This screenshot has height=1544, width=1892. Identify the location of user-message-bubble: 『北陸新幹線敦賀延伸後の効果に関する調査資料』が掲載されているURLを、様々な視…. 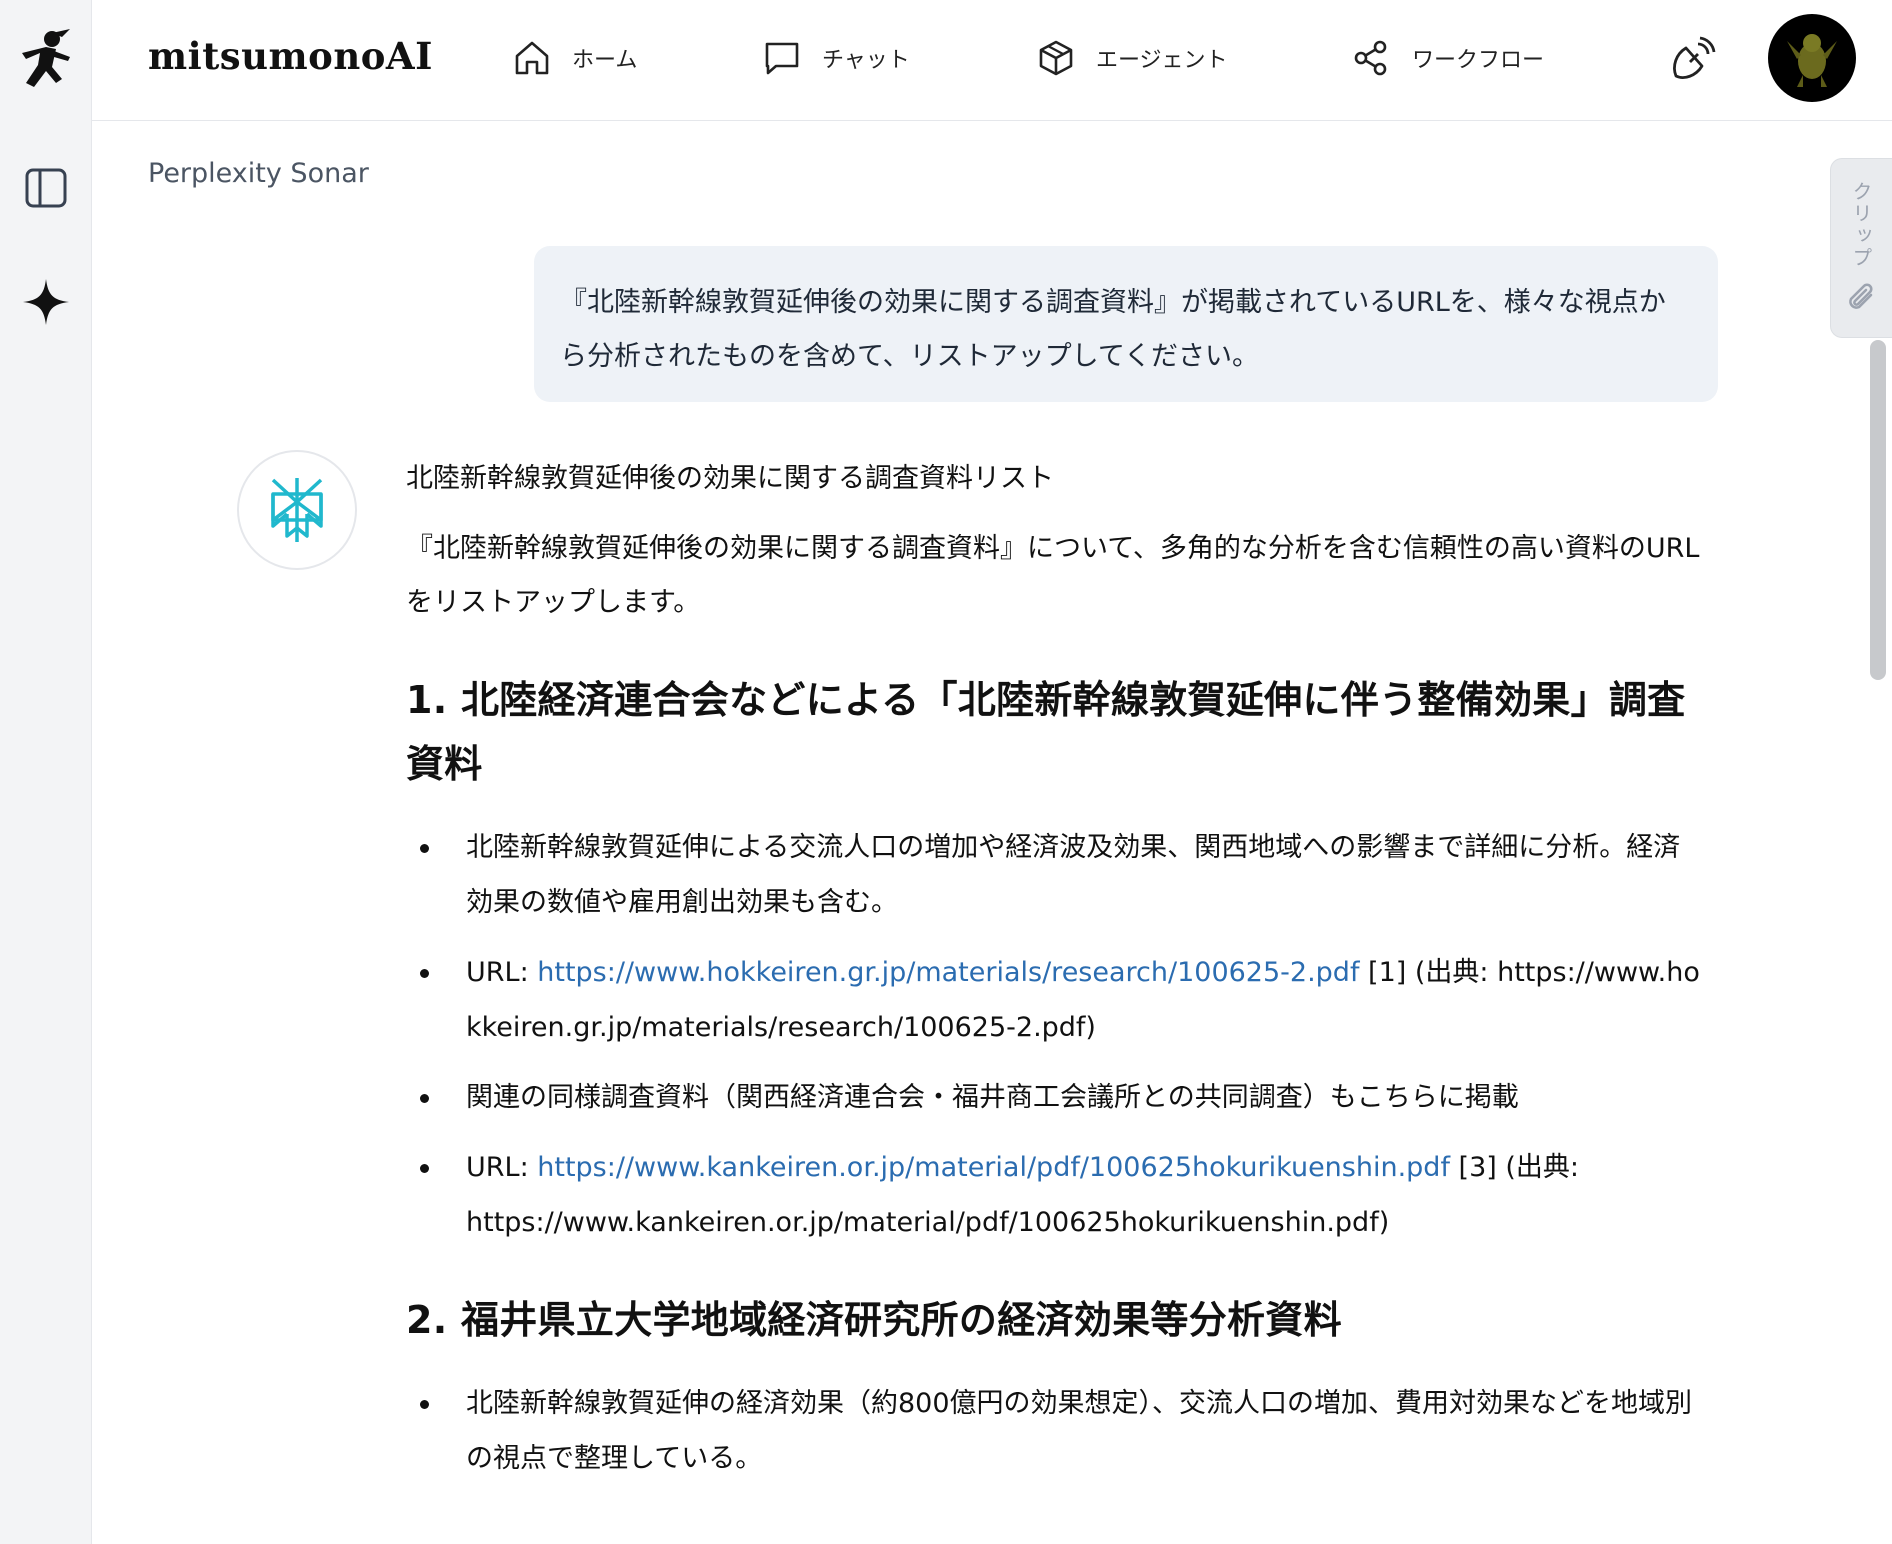
(1126, 324).